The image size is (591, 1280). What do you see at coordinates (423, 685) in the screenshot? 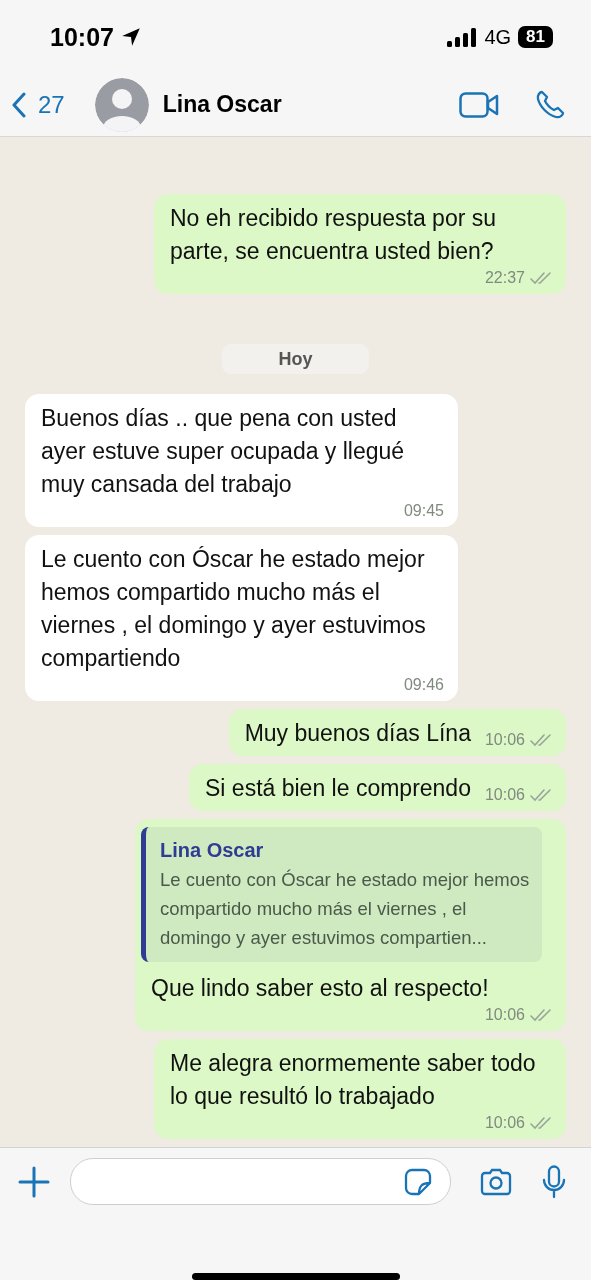
I see `message-time: 09:46` at bounding box center [423, 685].